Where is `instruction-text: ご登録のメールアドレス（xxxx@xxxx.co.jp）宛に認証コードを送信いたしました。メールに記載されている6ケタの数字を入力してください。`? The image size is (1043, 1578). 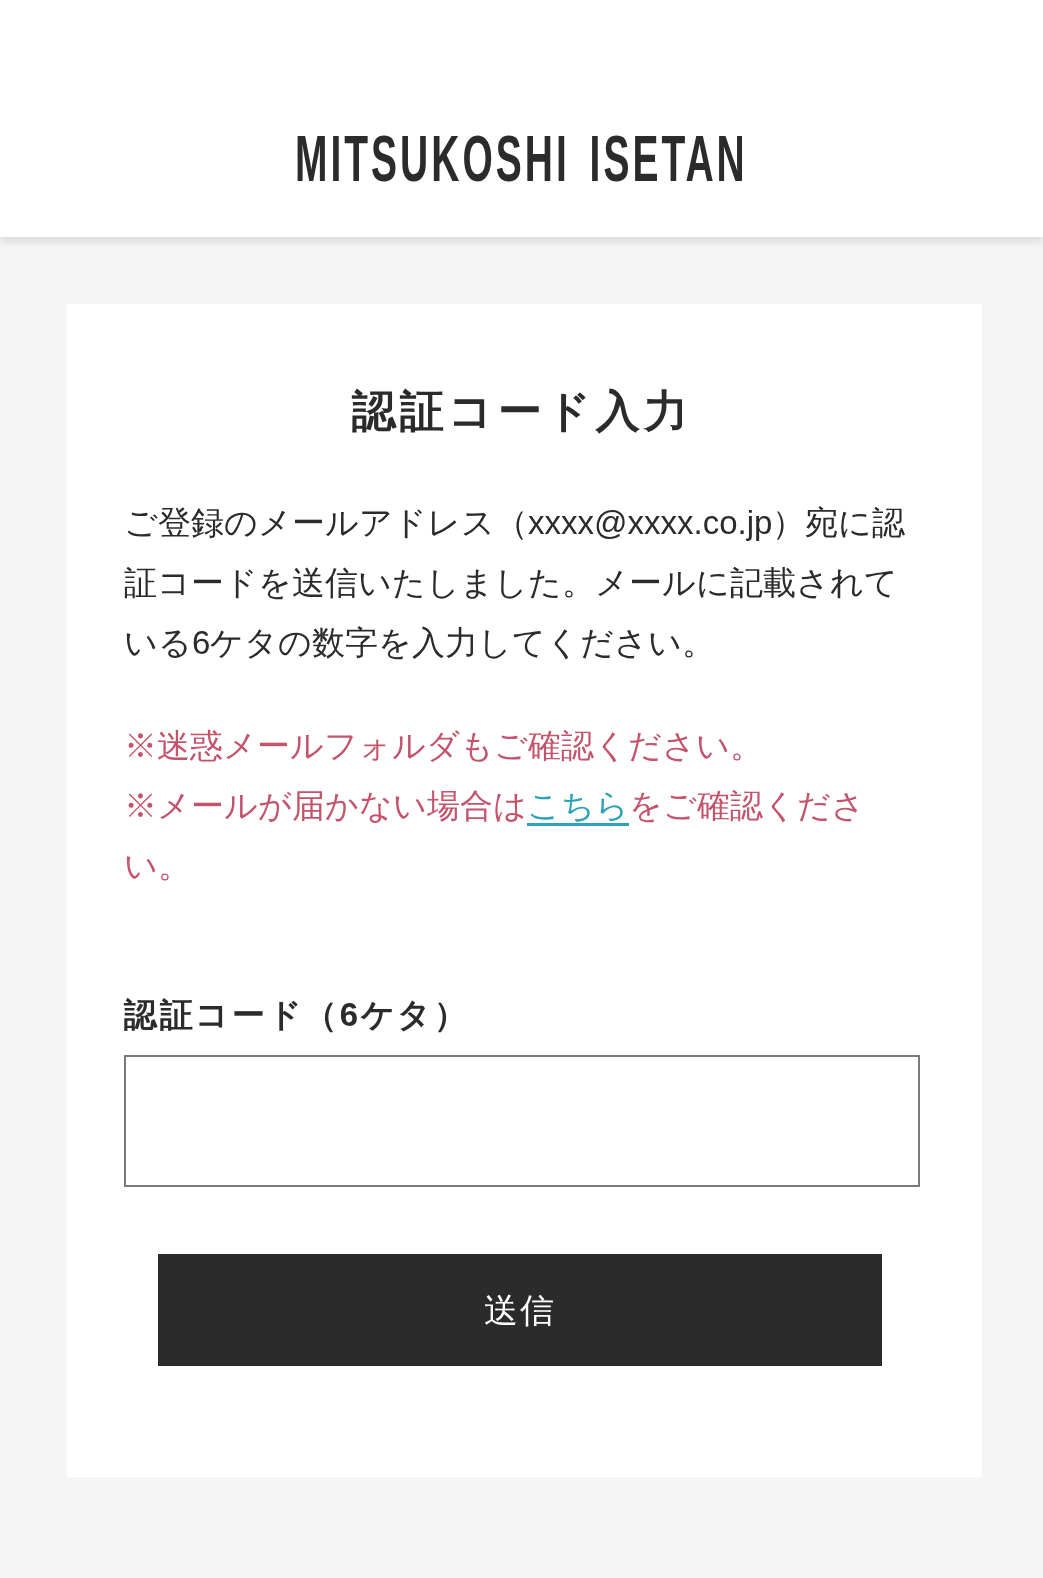 instruction-text: ご登録のメールアドレス（xxxx@xxxx.co.jp）宛に認証コードを送信いたしました。メールに記載されている6ケタの数字を入力してください。 is located at coordinates (515, 583).